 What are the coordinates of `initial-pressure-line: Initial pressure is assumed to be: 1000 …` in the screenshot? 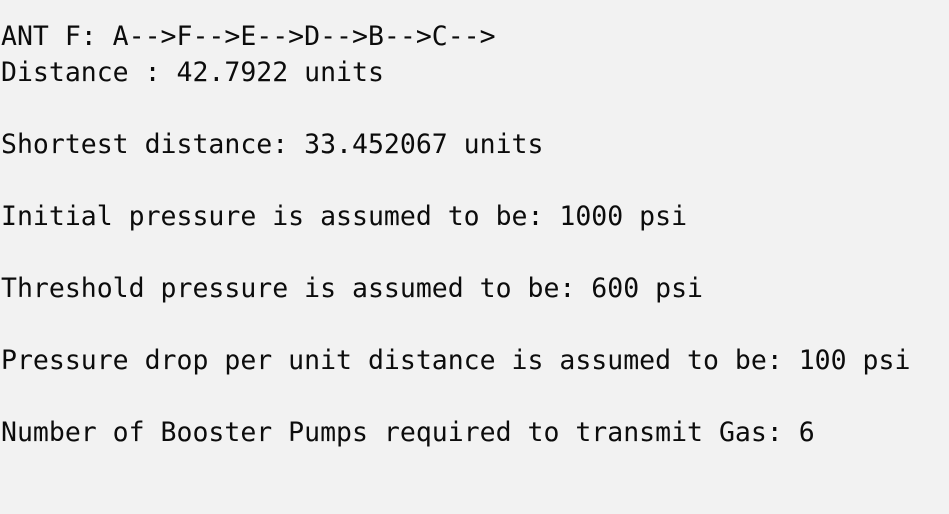 It's located at (344, 216).